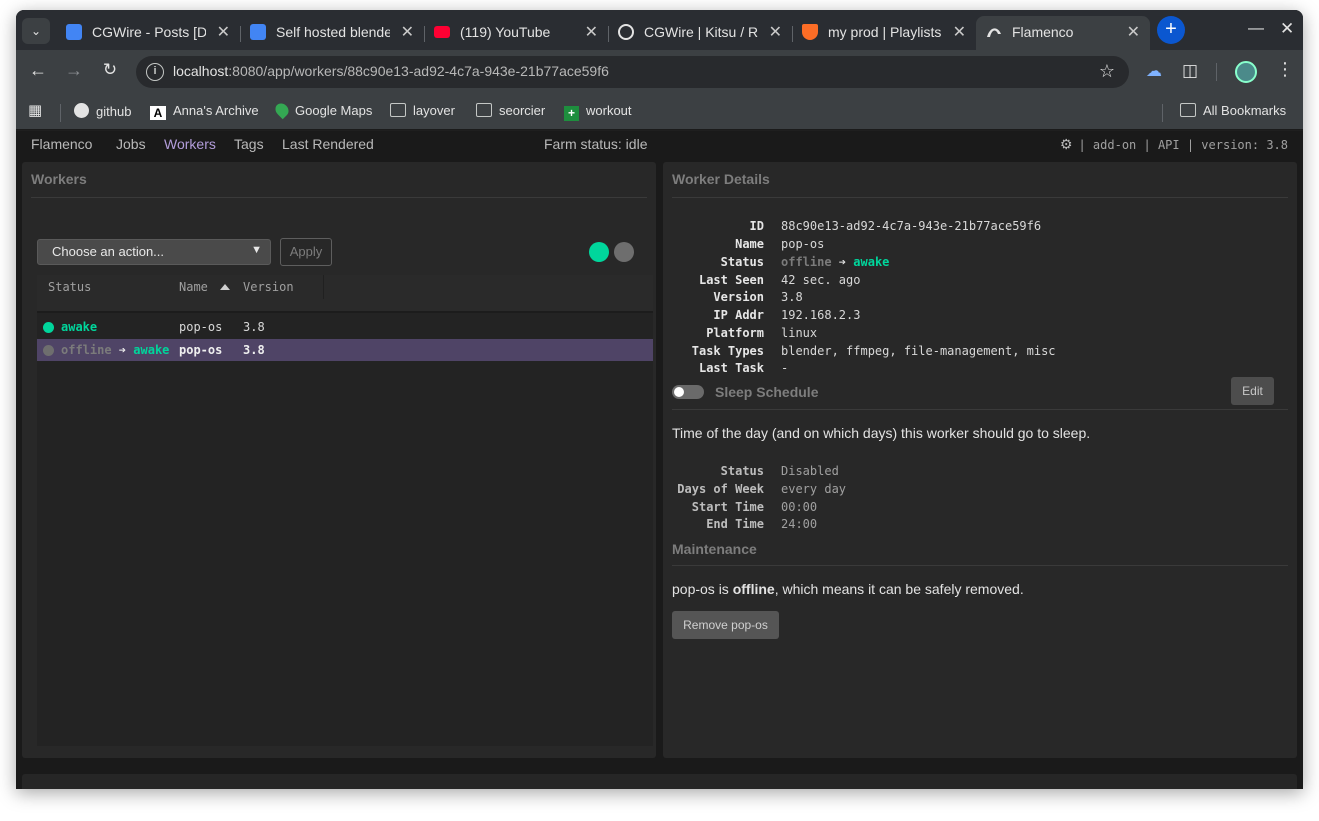 This screenshot has height=821, width=1319. Describe the element at coordinates (505, 32) in the screenshot. I see `tab-title: (119) YouTube` at that location.